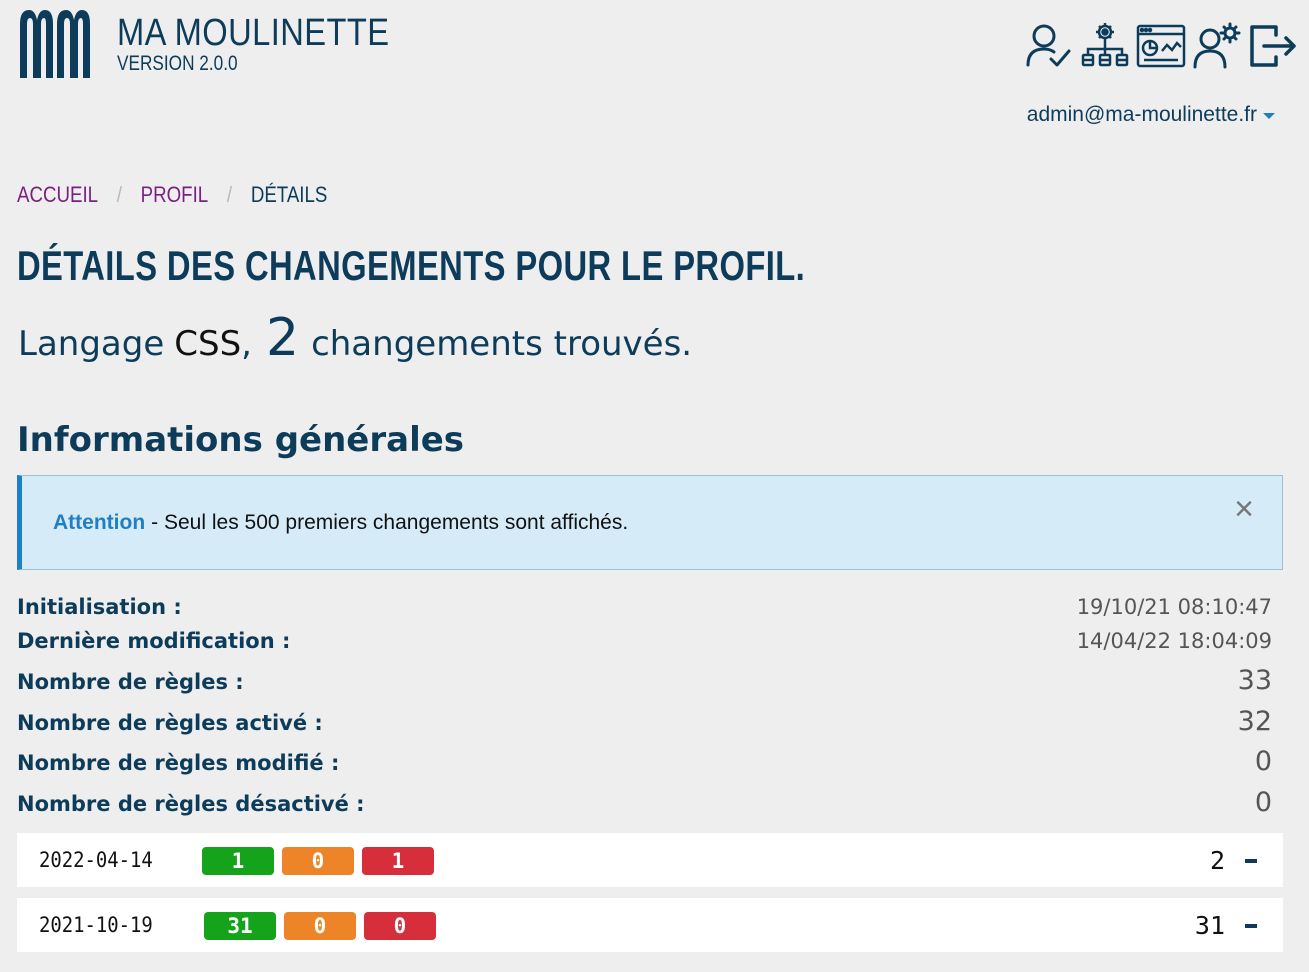  Describe the element at coordinates (289, 194) in the screenshot. I see `breadcrumb-current: DÉTAILS` at that location.